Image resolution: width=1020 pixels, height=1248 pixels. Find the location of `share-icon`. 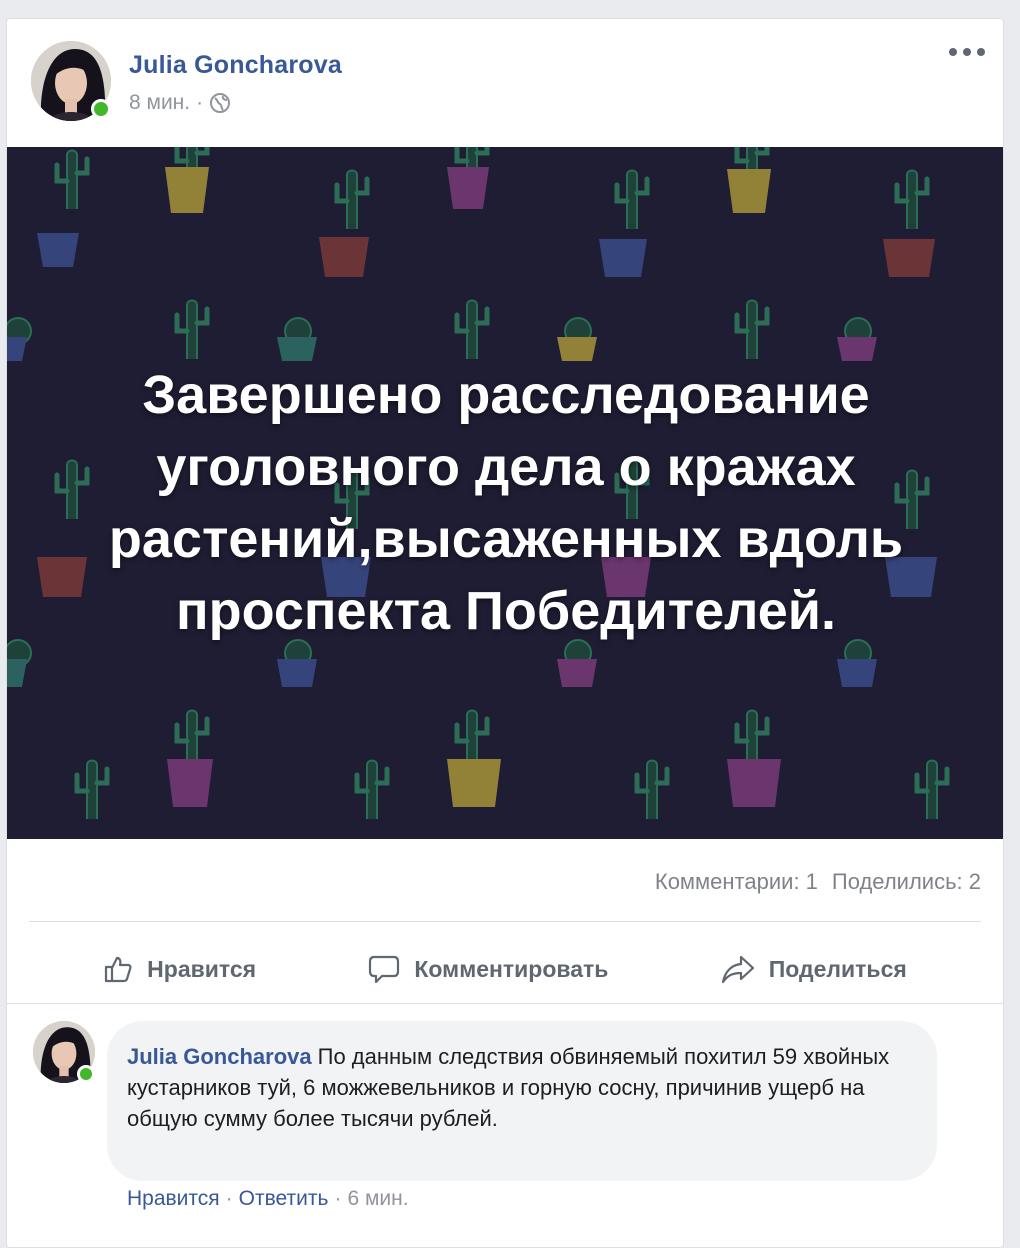

share-icon is located at coordinates (737, 969).